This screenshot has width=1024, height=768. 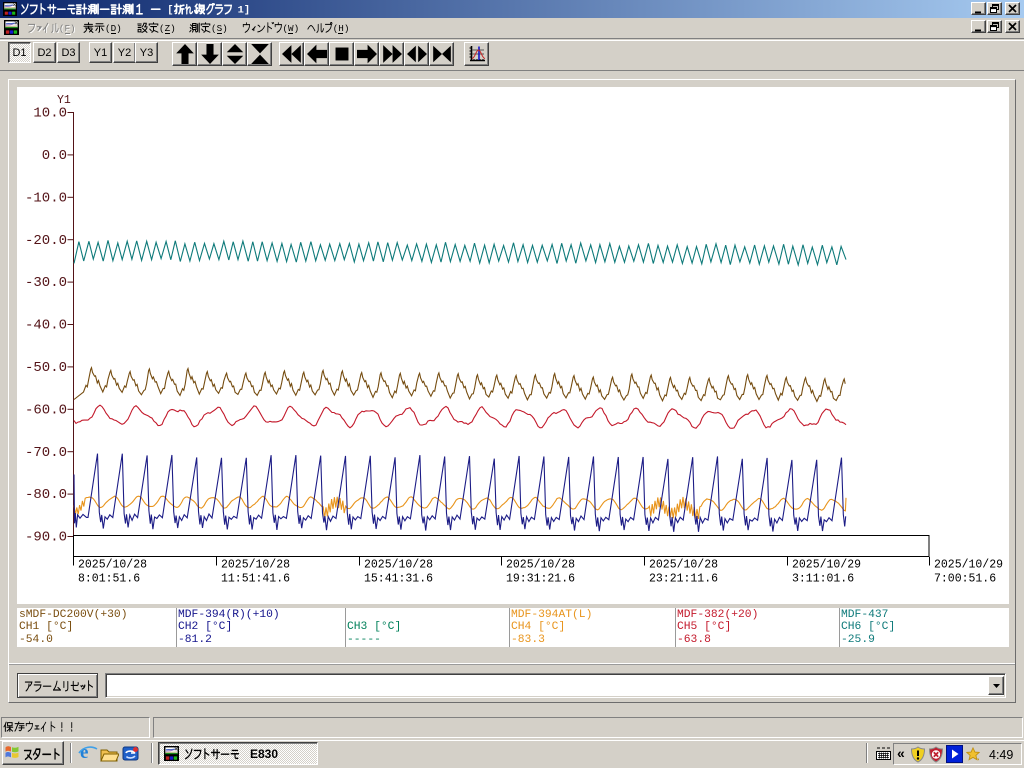 What do you see at coordinates (46, 198) in the screenshot?
I see `svg-text: -10.0` at bounding box center [46, 198].